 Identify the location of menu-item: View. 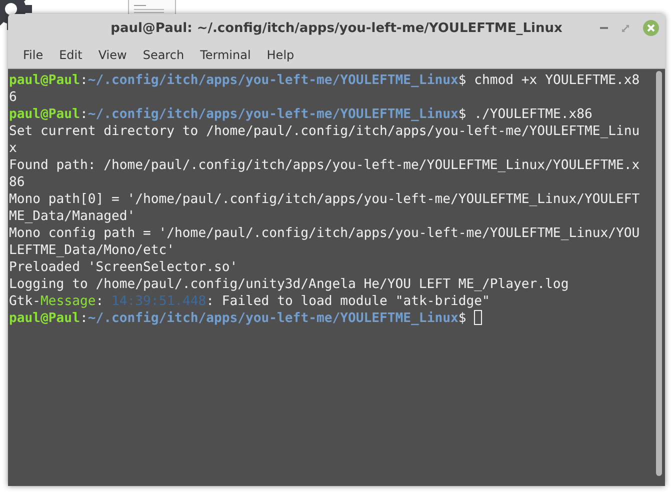
(112, 55).